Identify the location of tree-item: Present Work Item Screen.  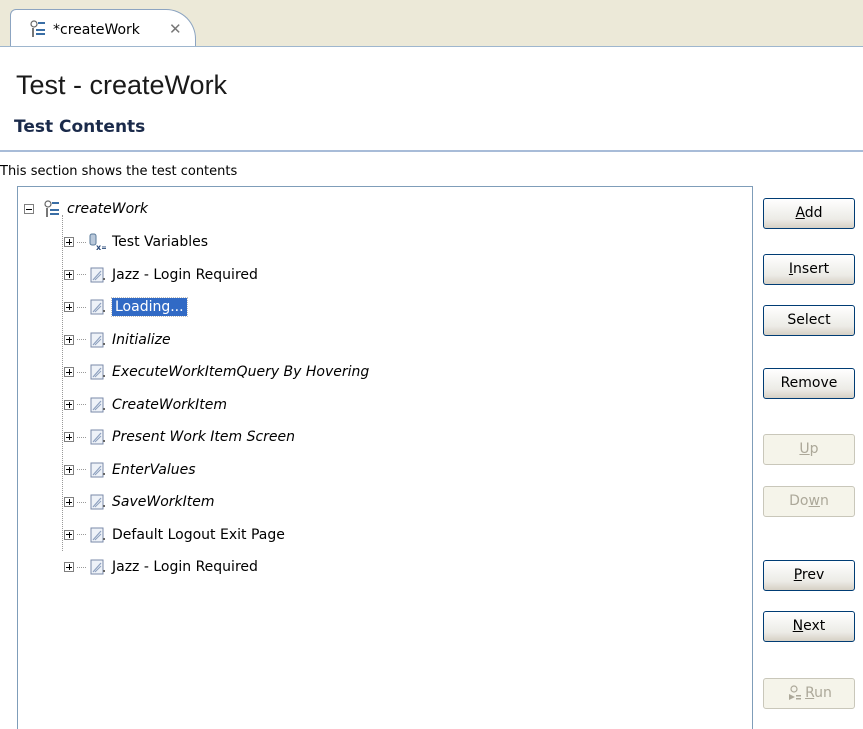
(179, 437).